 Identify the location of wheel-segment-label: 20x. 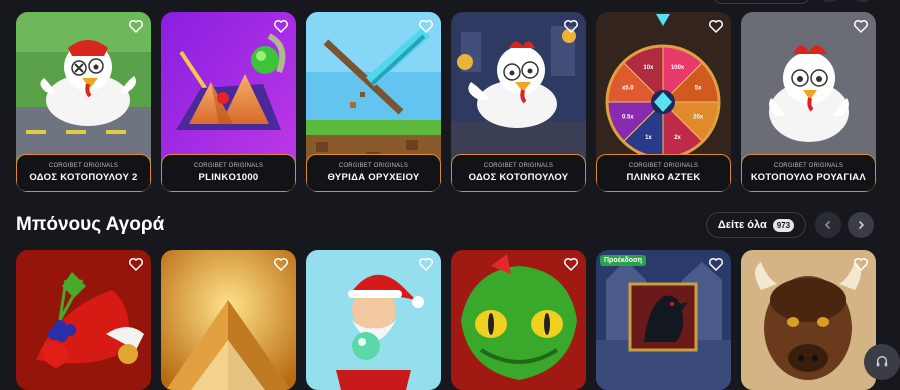
(698, 118).